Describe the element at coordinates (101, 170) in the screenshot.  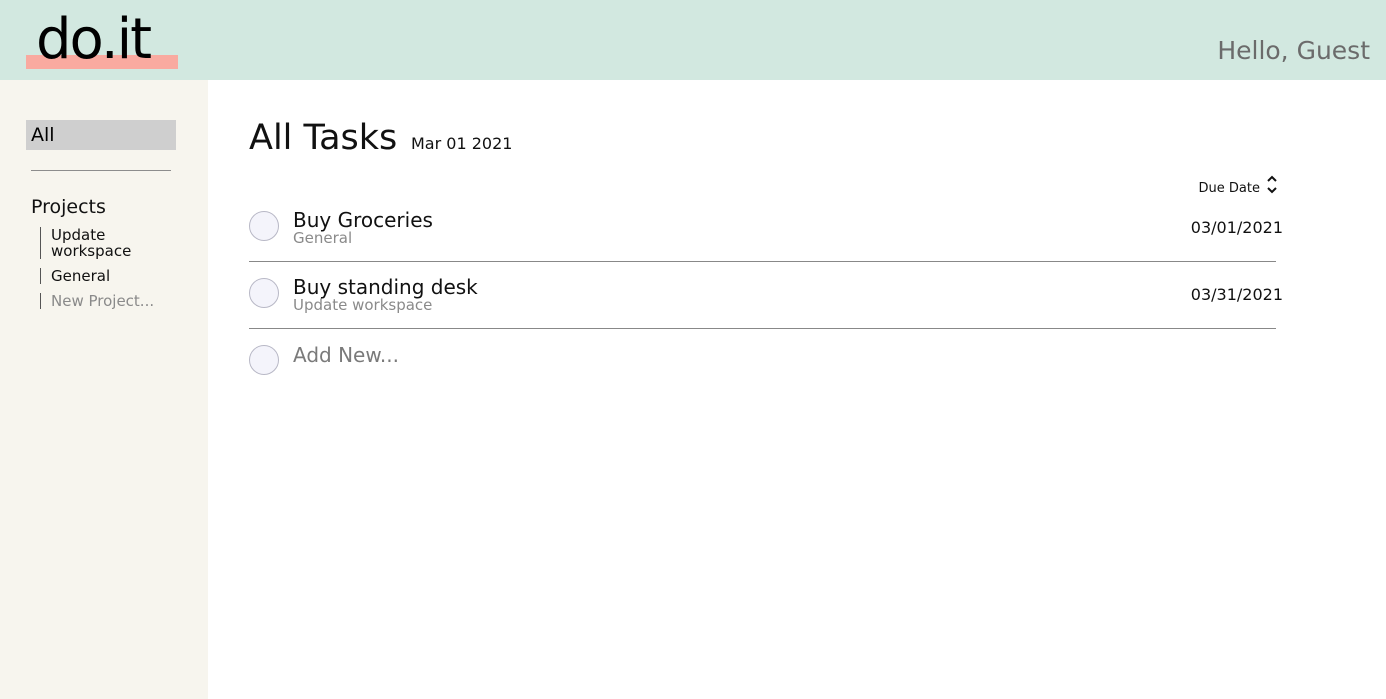
I see `sidebar-divider` at that location.